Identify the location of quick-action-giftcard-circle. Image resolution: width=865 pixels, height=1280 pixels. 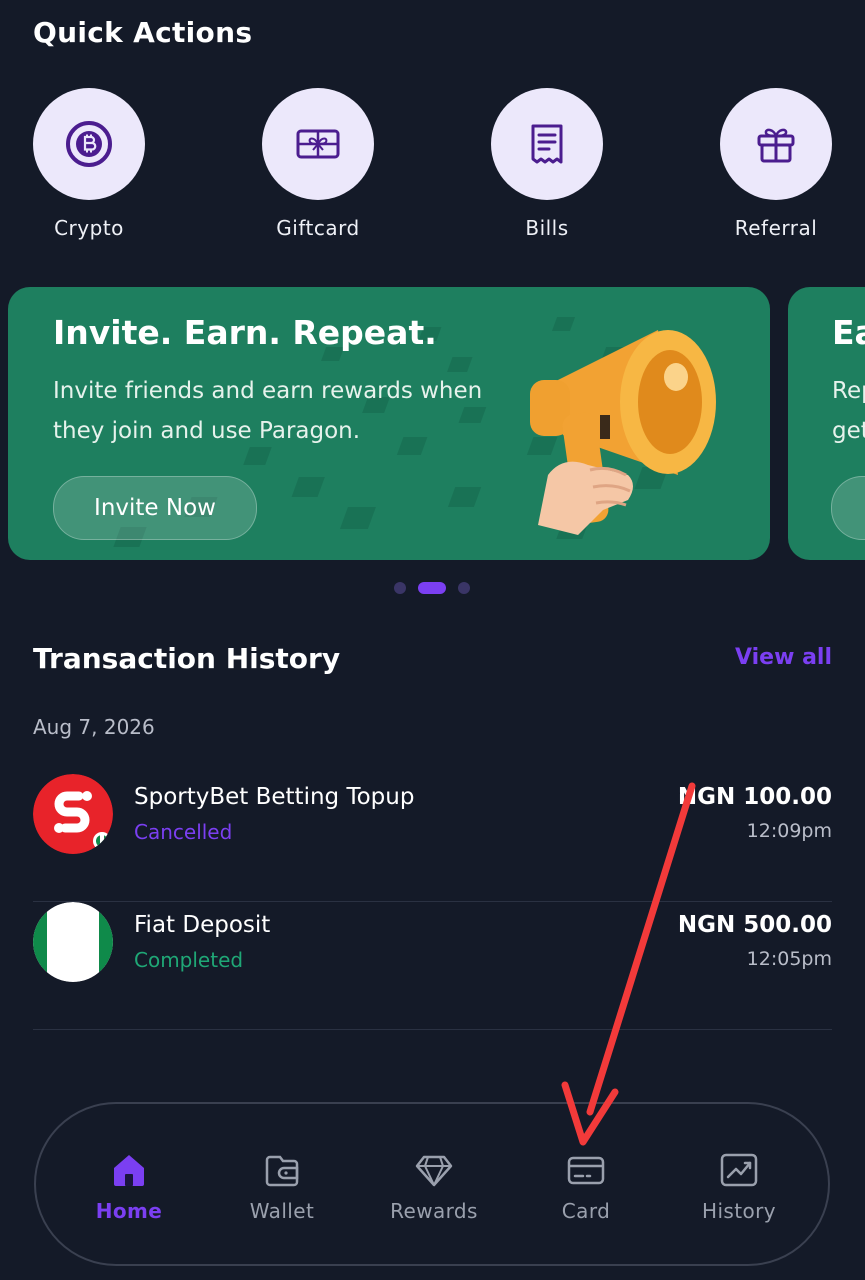
(318, 144).